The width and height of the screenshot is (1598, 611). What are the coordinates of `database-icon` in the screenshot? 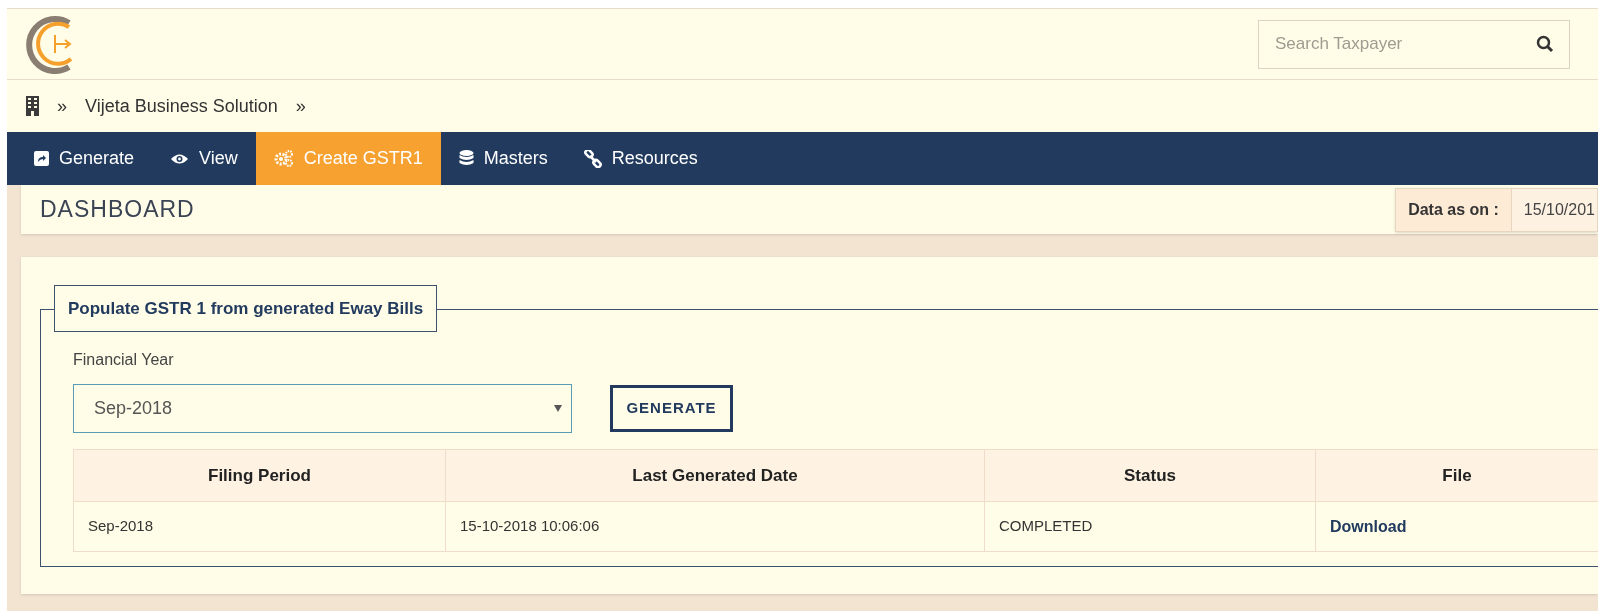 It's located at (466, 158).